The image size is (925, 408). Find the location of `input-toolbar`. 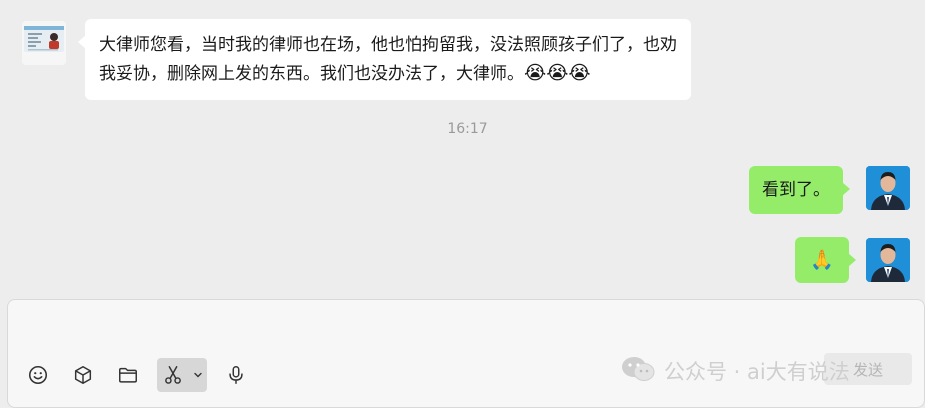

input-toolbar is located at coordinates (143, 375).